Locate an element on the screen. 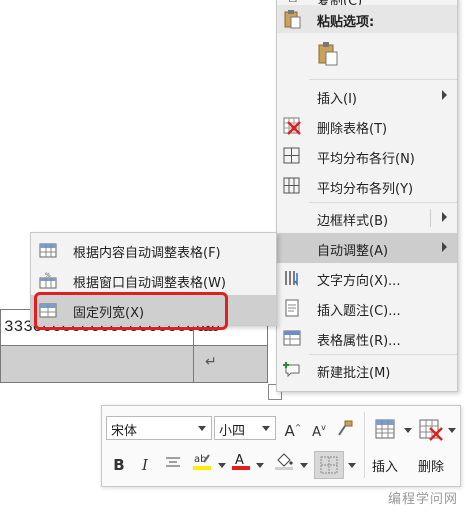 Image resolution: width=474 pixels, height=512 pixels. table-properties-icon is located at coordinates (292, 338).